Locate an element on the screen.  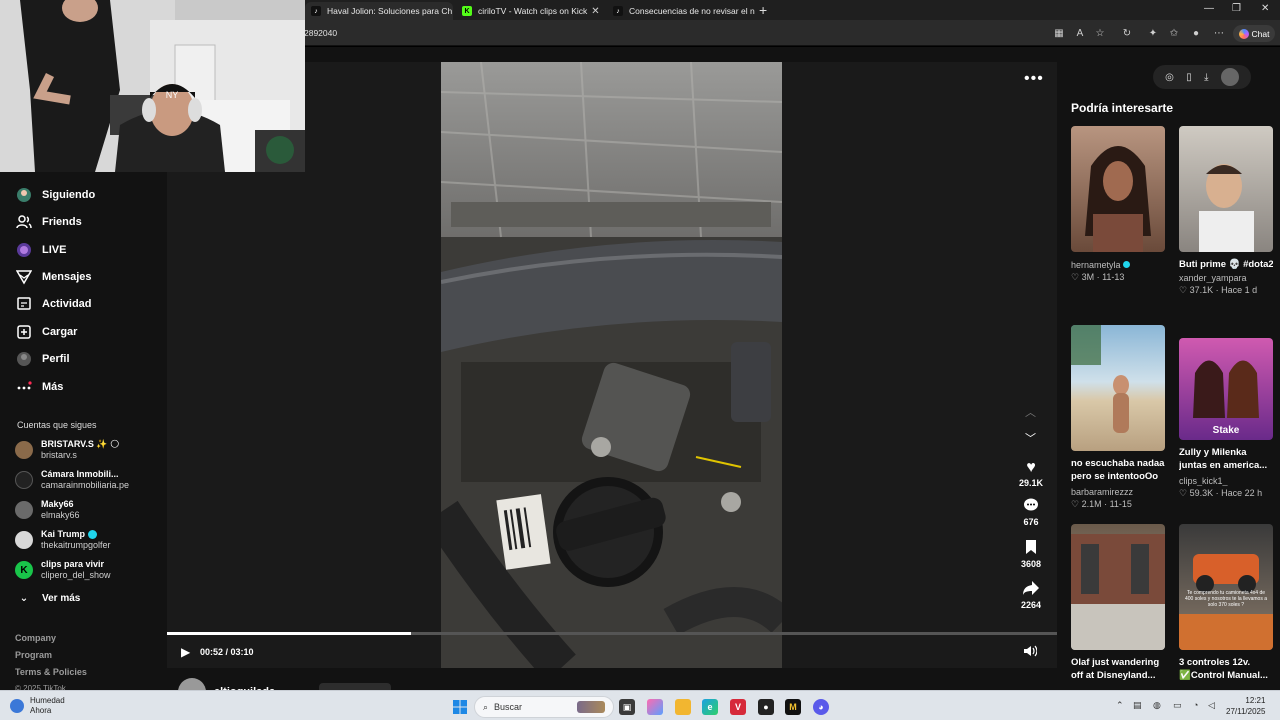
messages-icon is located at coordinates (24, 277).